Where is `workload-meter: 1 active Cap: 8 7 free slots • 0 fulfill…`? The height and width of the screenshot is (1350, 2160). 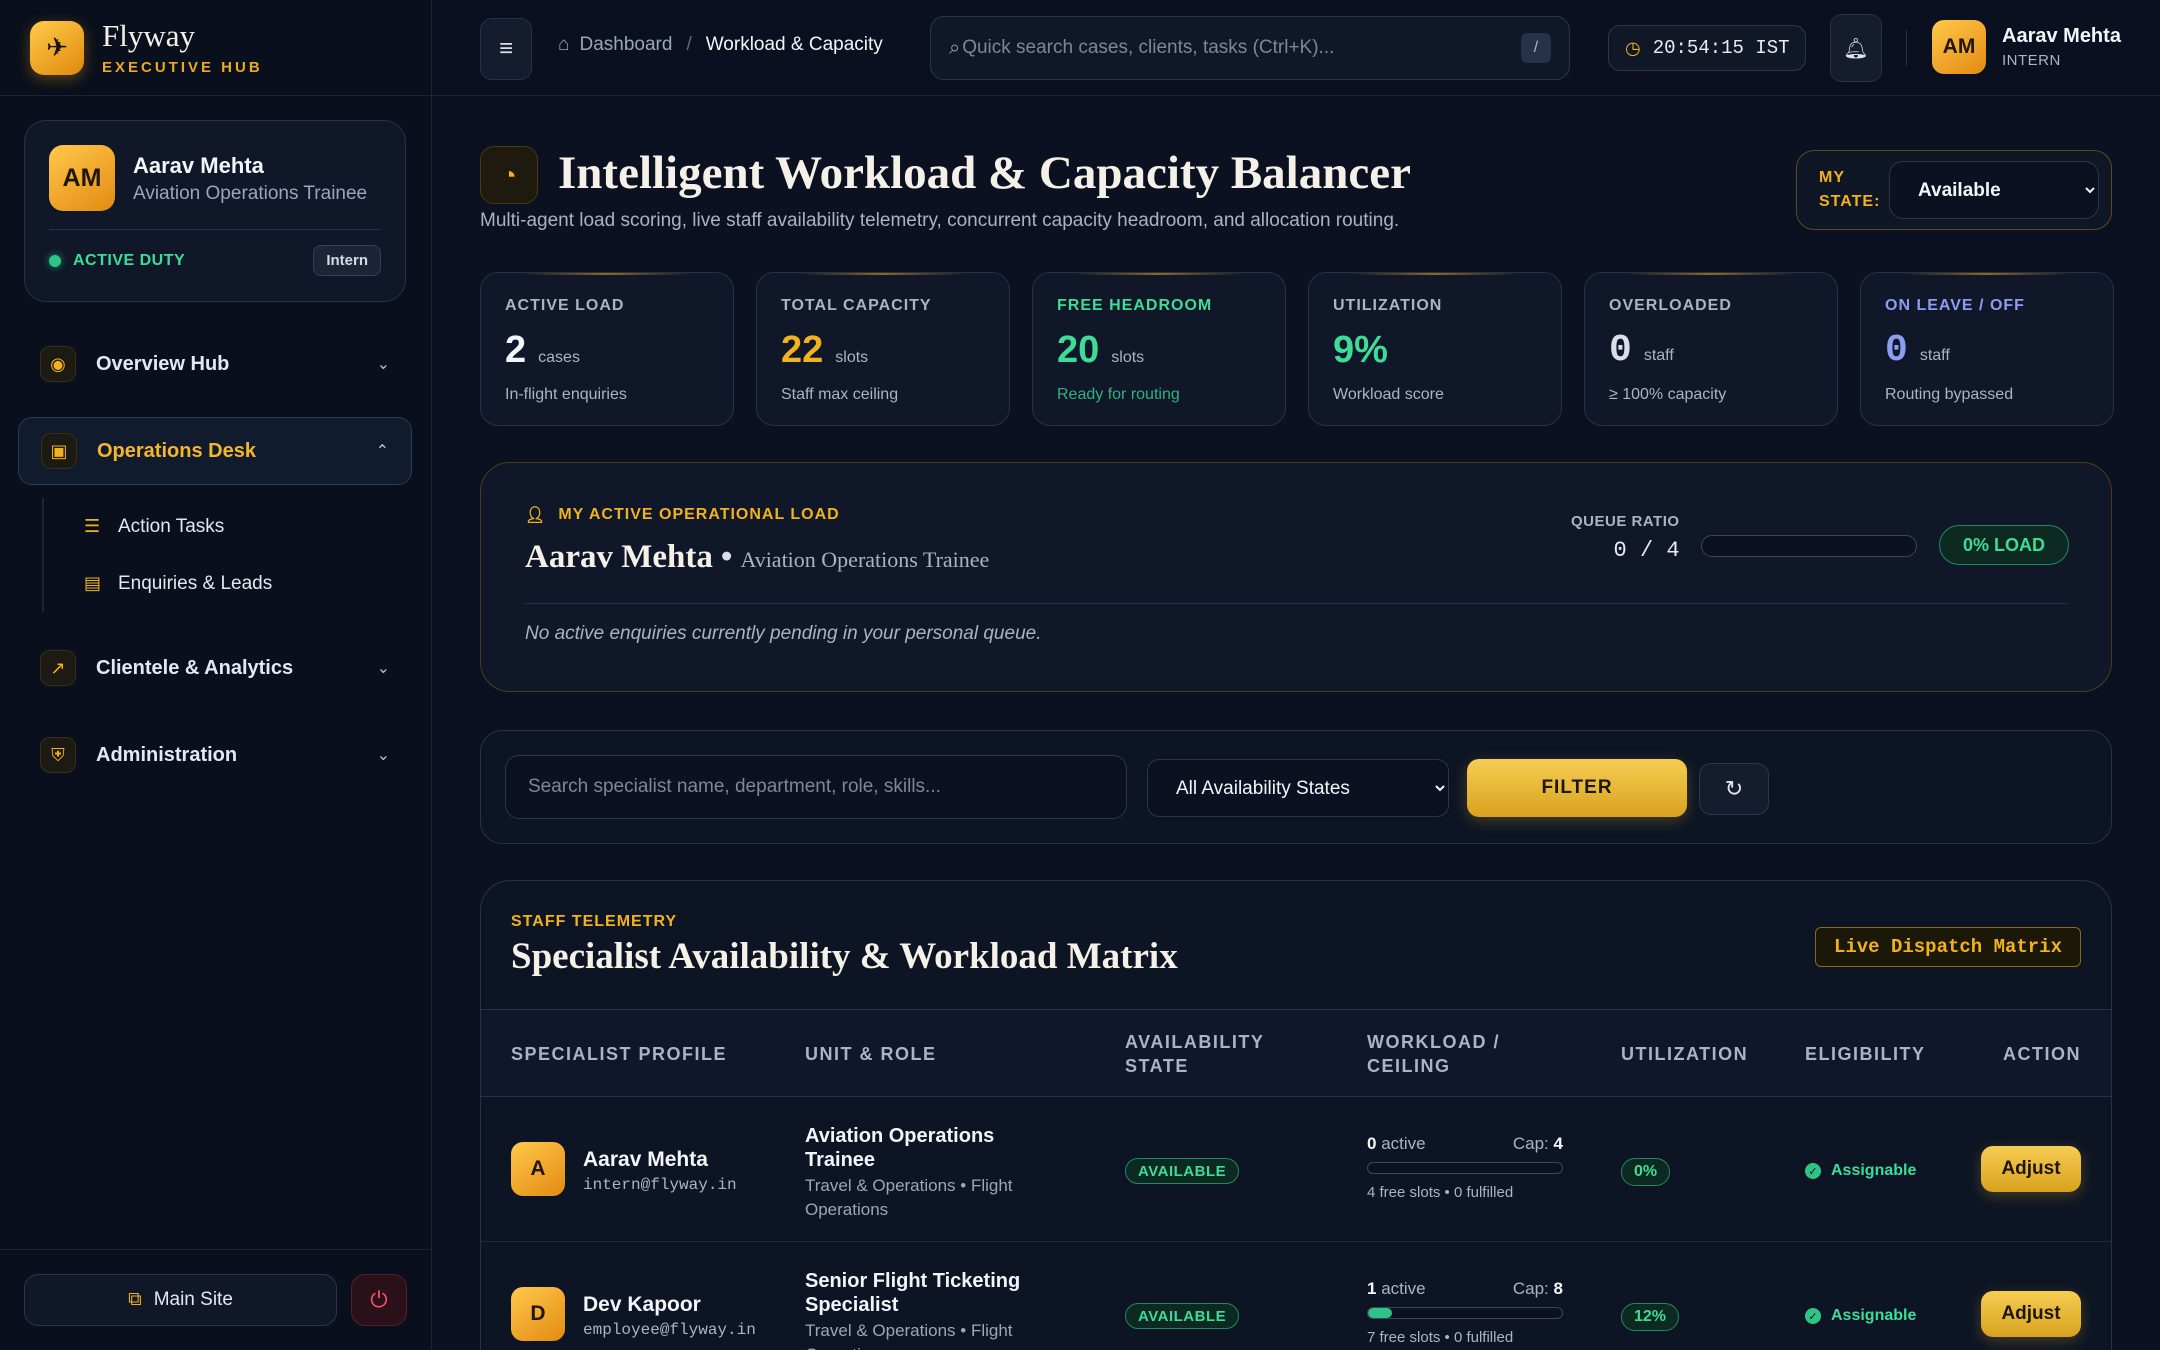 workload-meter: 1 active Cap: 8 7 free slots • 0 fulfill… is located at coordinates (1465, 1312).